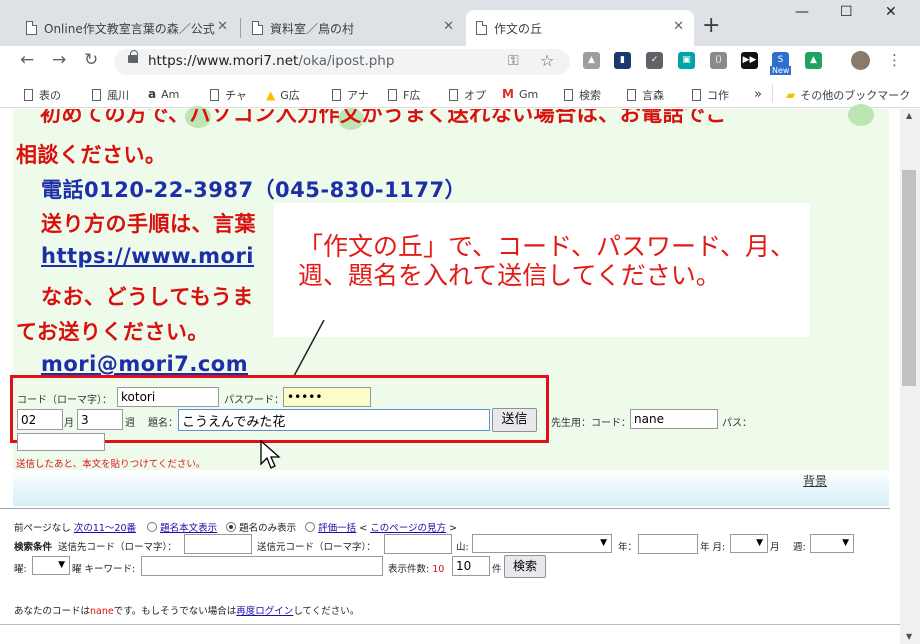 The image size is (920, 644). I want to click on month-search-label: 年 月:, so click(713, 547).